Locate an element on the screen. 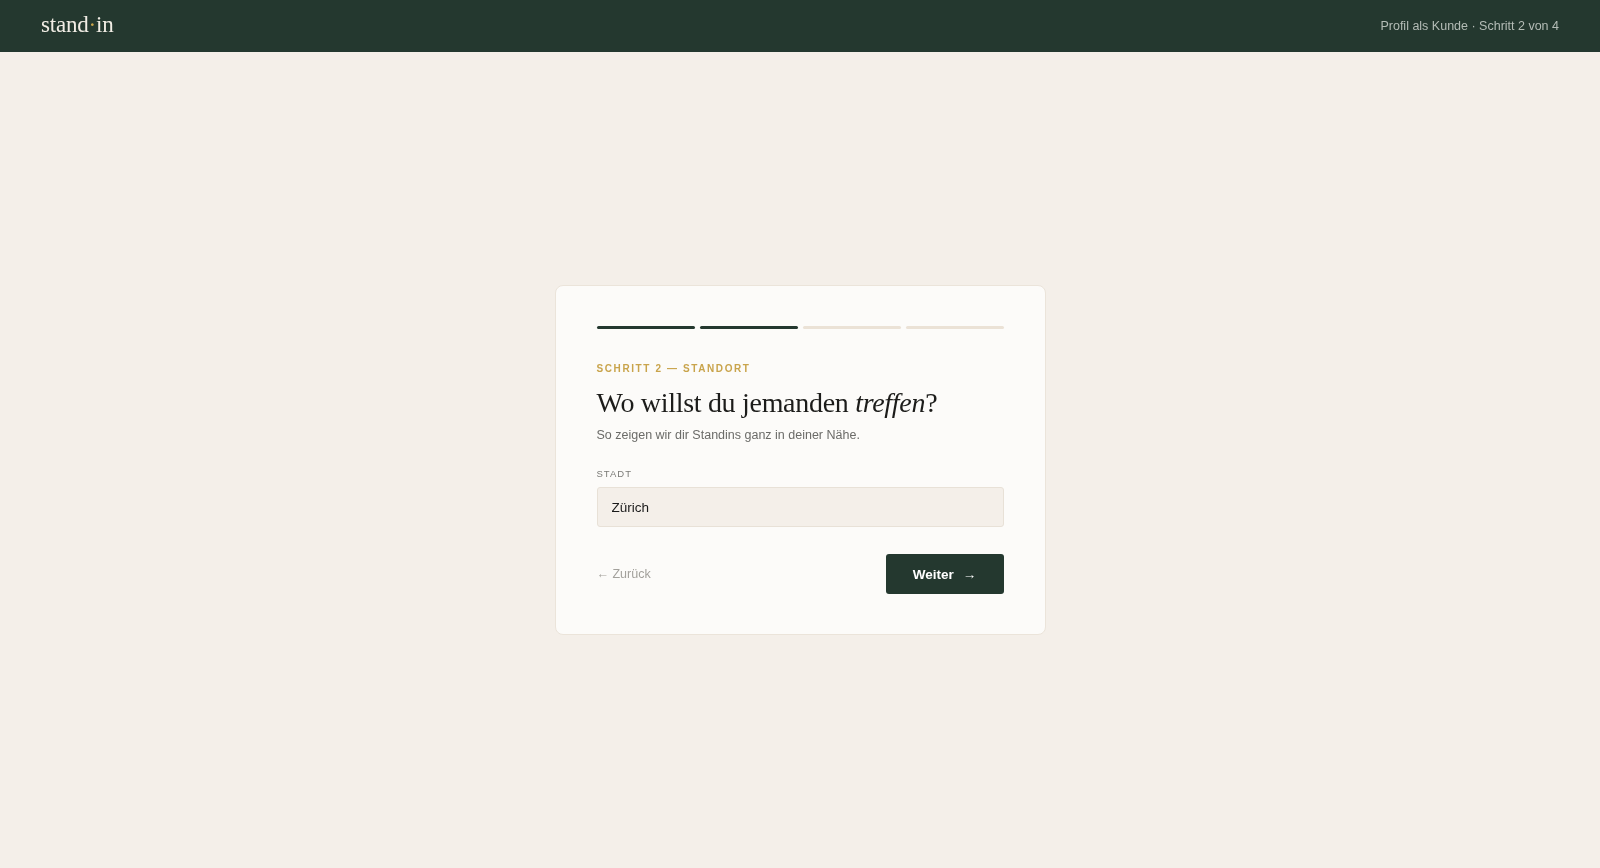  step-context: Profil als Kunde · Schritt 2 von 4 is located at coordinates (1469, 26).